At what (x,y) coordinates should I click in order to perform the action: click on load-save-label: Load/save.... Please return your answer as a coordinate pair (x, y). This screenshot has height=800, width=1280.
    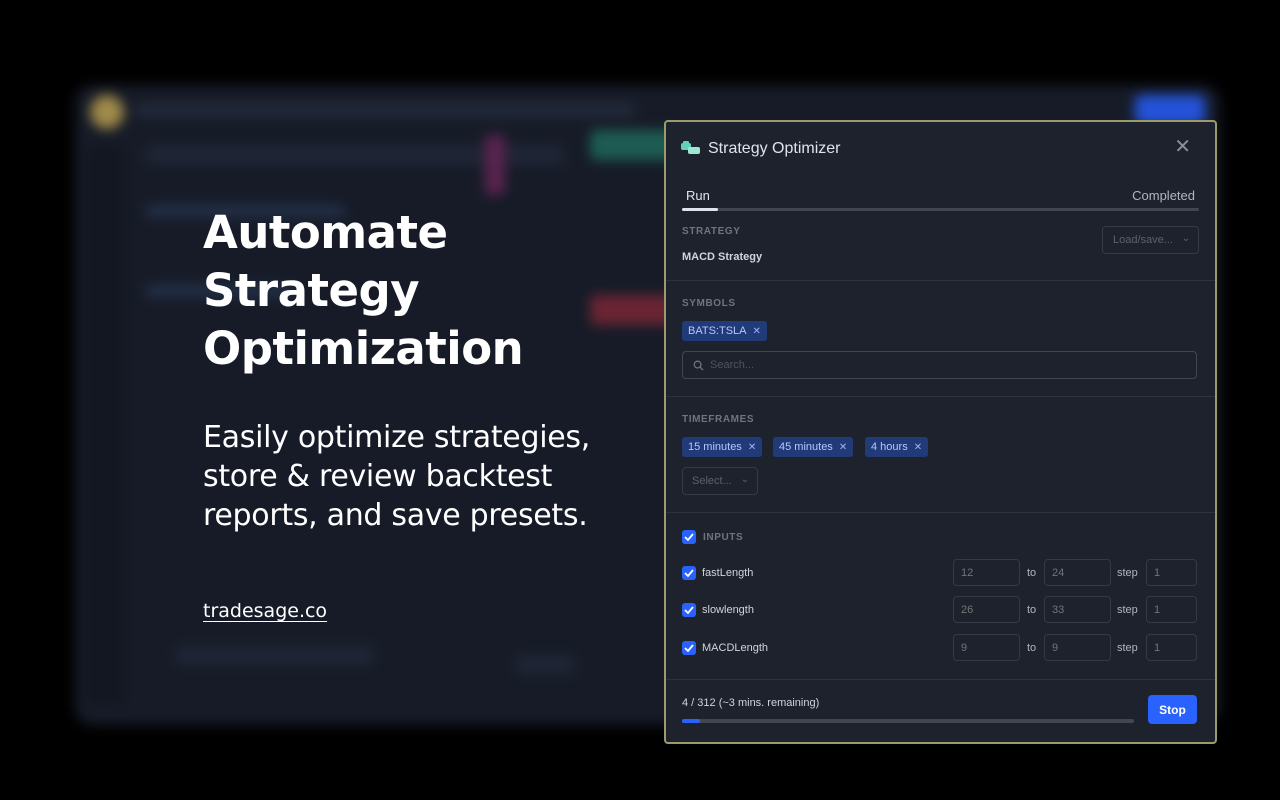
    Looking at the image, I should click on (1143, 240).